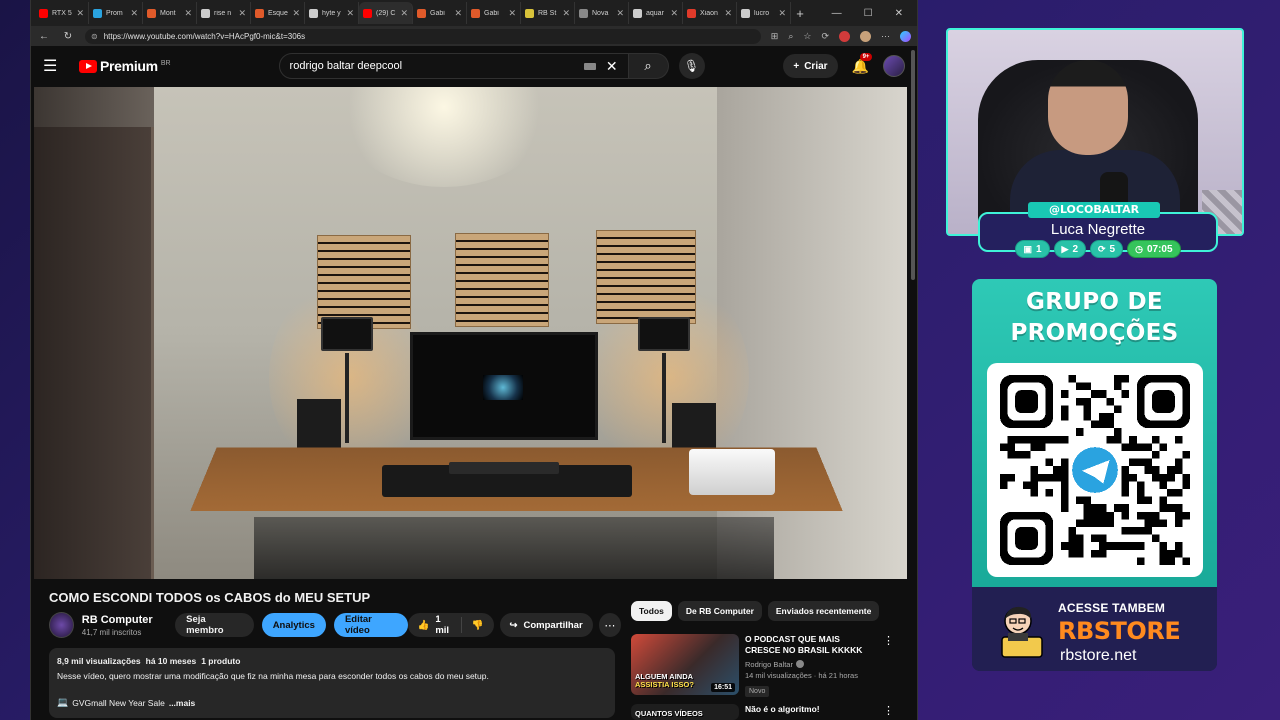 Image resolution: width=1280 pixels, height=720 pixels. I want to click on keyboard-icon, so click(589, 66).